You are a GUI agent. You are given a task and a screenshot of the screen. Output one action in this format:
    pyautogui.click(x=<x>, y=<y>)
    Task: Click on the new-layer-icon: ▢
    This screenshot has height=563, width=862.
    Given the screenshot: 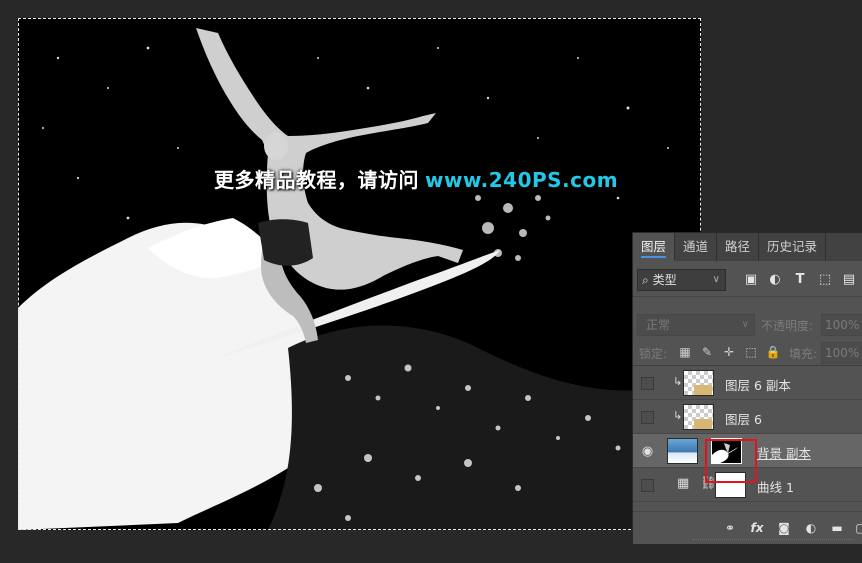 What is the action you would take?
    pyautogui.click(x=857, y=528)
    